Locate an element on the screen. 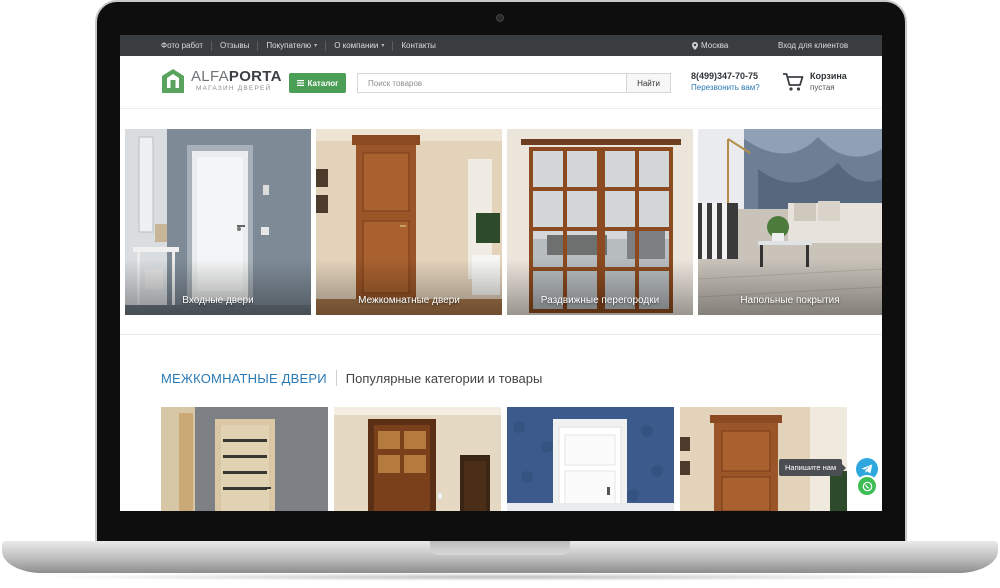 The width and height of the screenshot is (1000, 588). section-subtitle: Популярные категории и товары is located at coordinates (444, 378).